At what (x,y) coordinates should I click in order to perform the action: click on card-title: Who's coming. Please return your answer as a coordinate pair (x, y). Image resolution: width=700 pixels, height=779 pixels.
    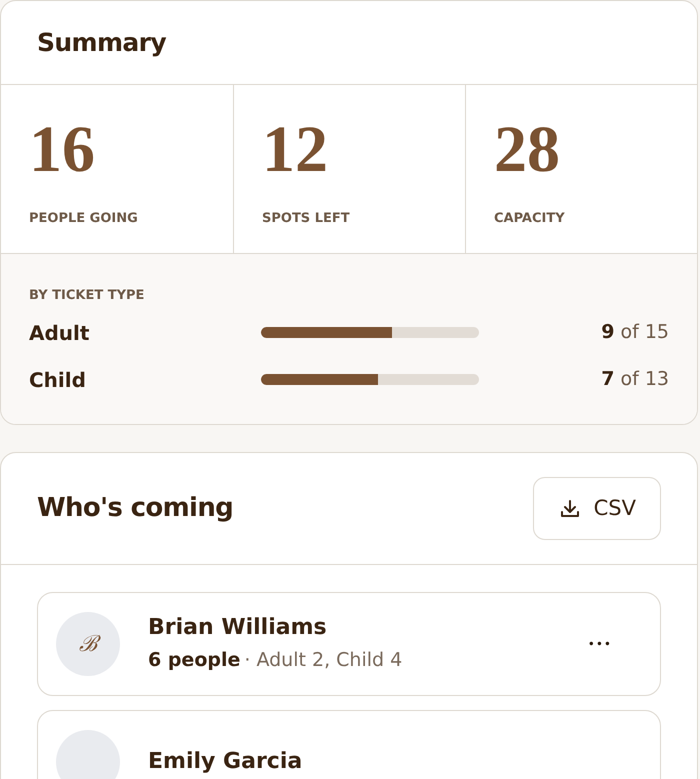
    Looking at the image, I should click on (135, 508).